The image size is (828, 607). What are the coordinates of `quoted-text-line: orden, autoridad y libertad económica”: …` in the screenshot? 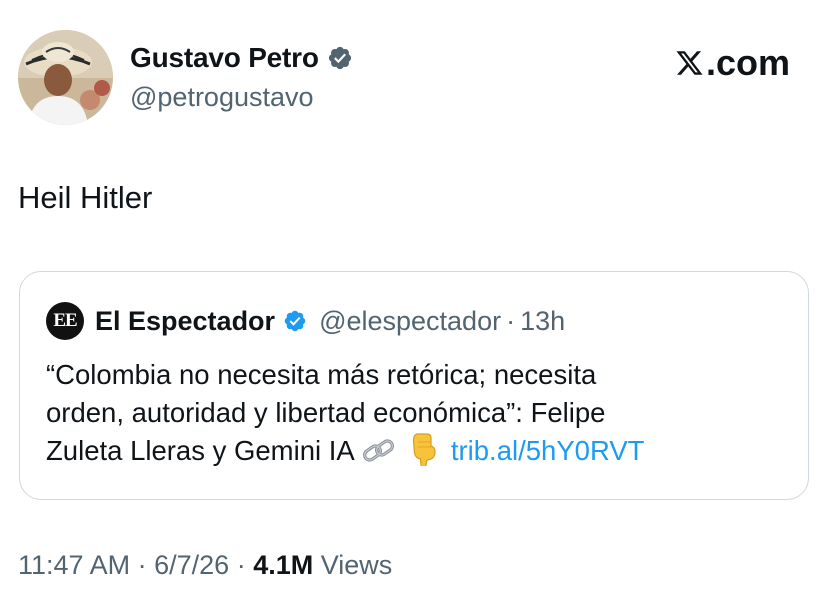 It's located at (326, 412).